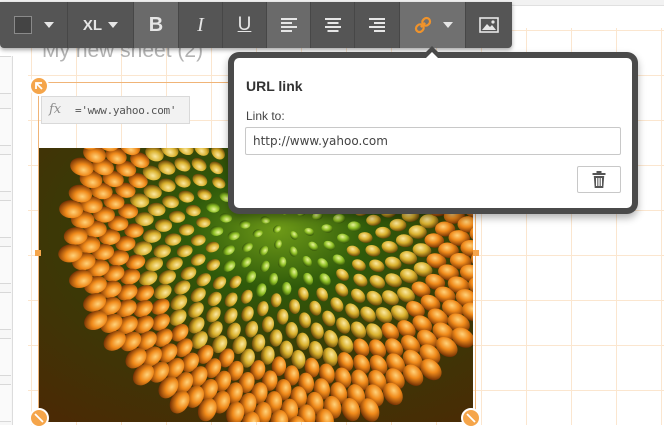 This screenshot has height=431, width=664. I want to click on underline-icon: U, so click(245, 25).